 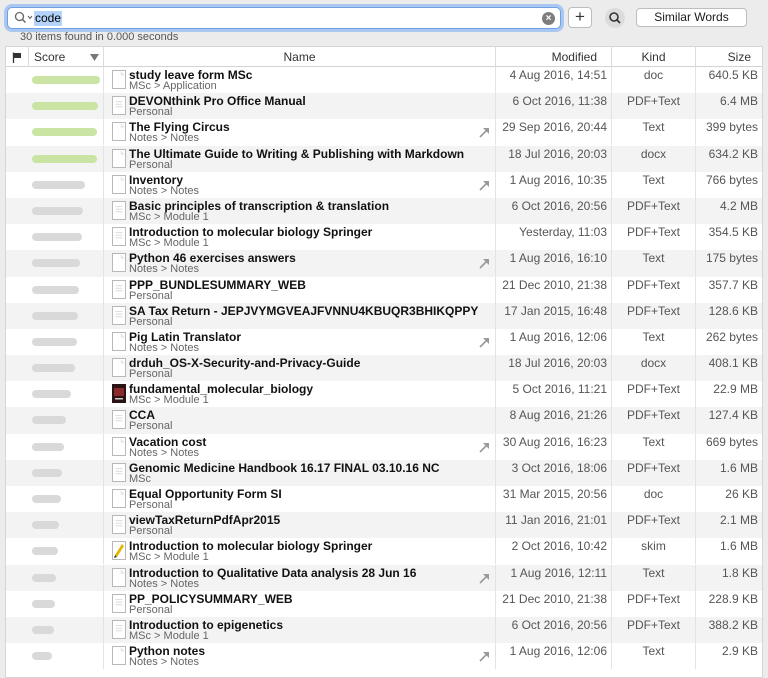 I want to click on clear-search-icon: ×, so click(x=548, y=18).